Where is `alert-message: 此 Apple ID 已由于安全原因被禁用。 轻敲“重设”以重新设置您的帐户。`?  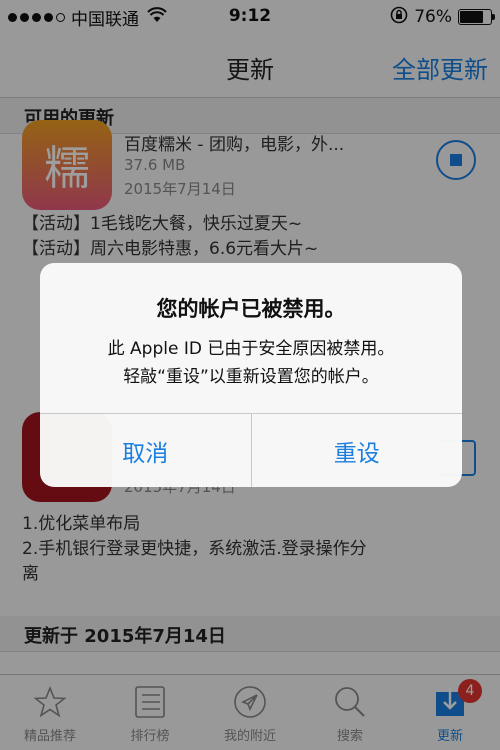 alert-message: 此 Apple ID 已由于安全原因被禁用。 轻敲“重设”以重新设置您的帐户。 is located at coordinates (251, 363).